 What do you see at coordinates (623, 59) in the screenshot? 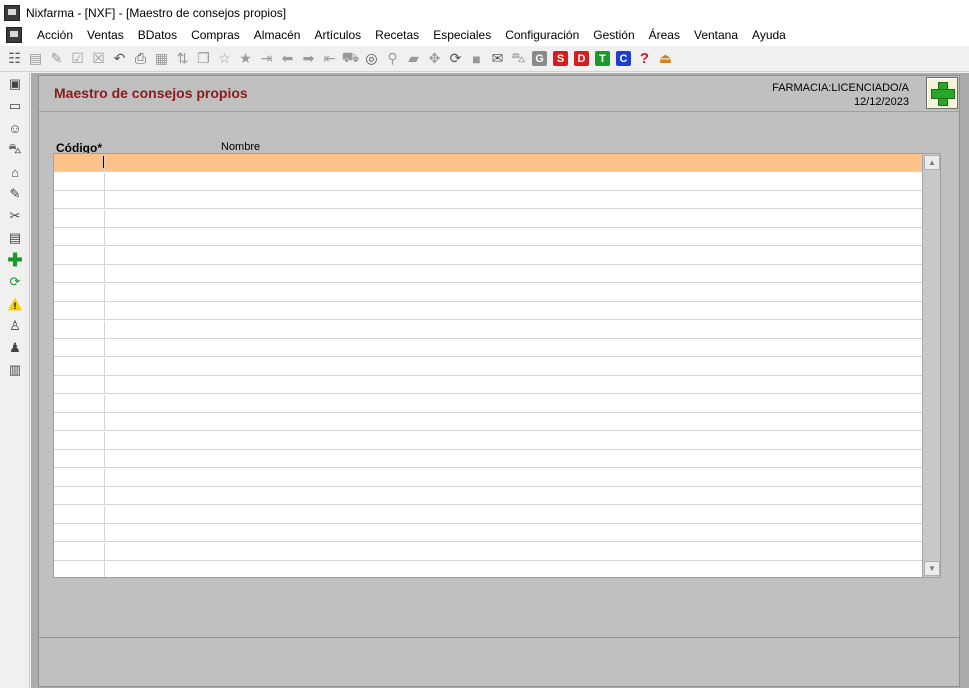
I see `c-button-icon: C` at bounding box center [623, 59].